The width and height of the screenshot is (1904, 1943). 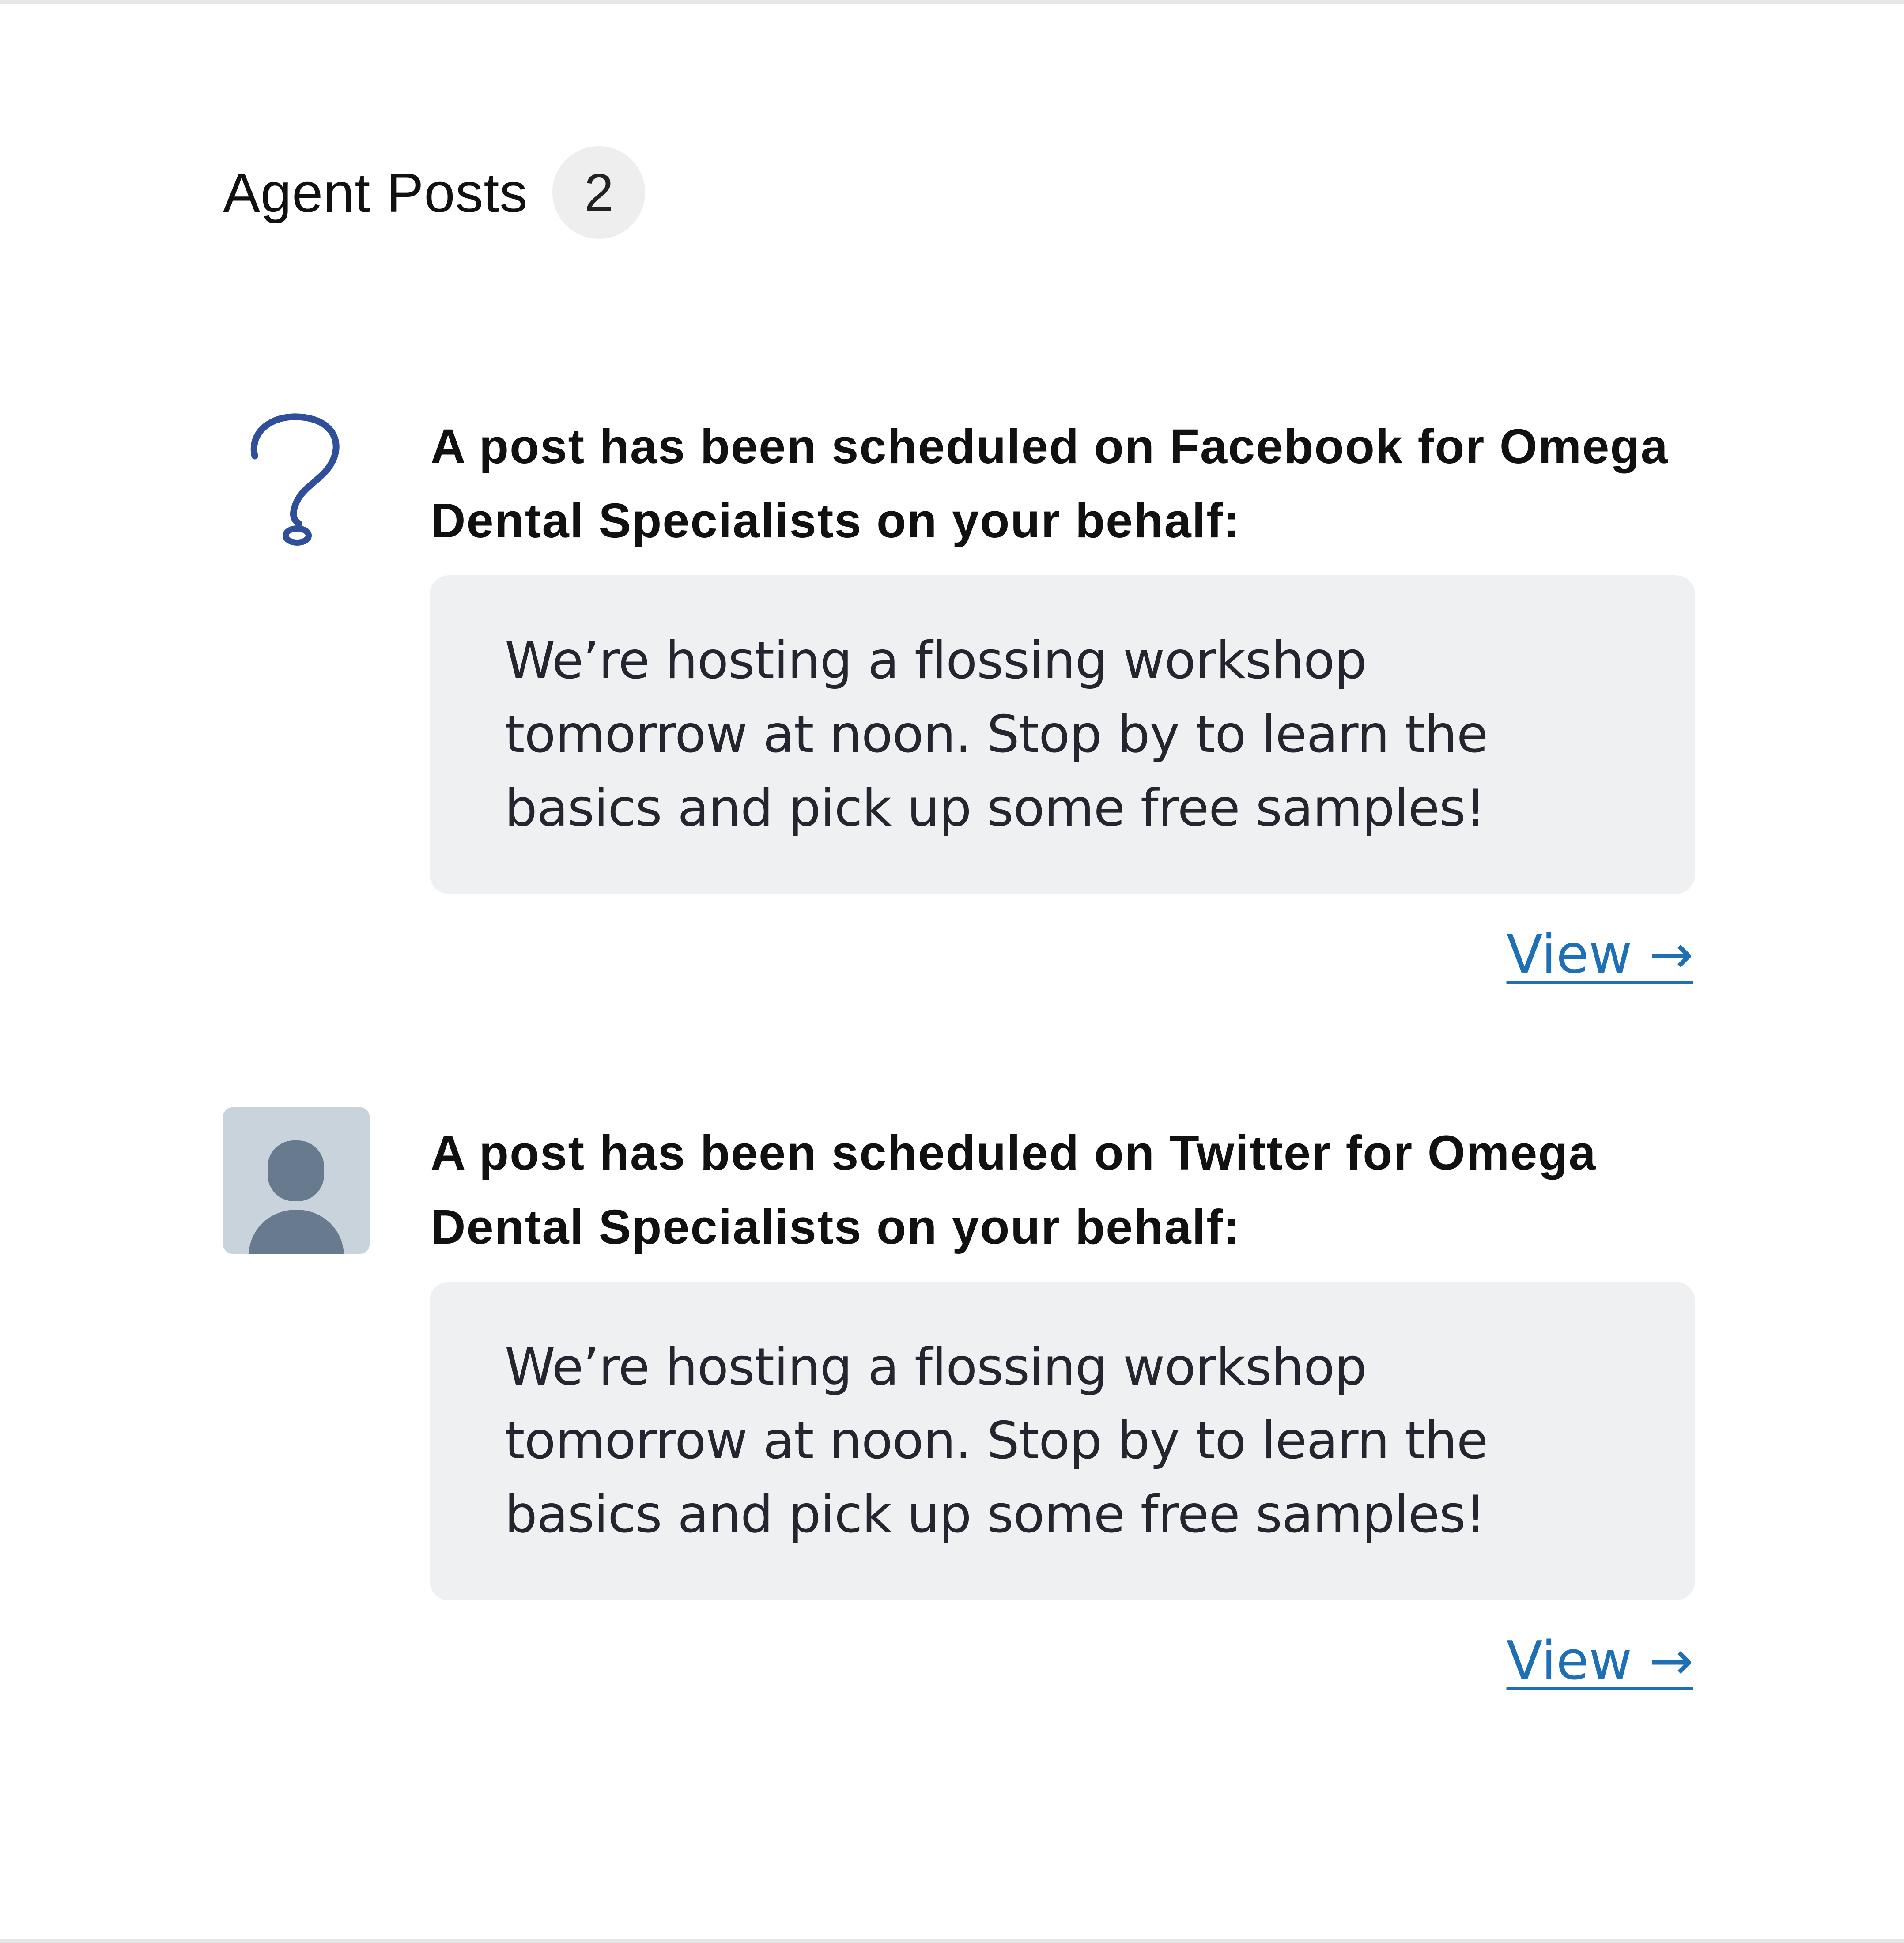 I want to click on question-mark-icon, so click(x=296, y=474).